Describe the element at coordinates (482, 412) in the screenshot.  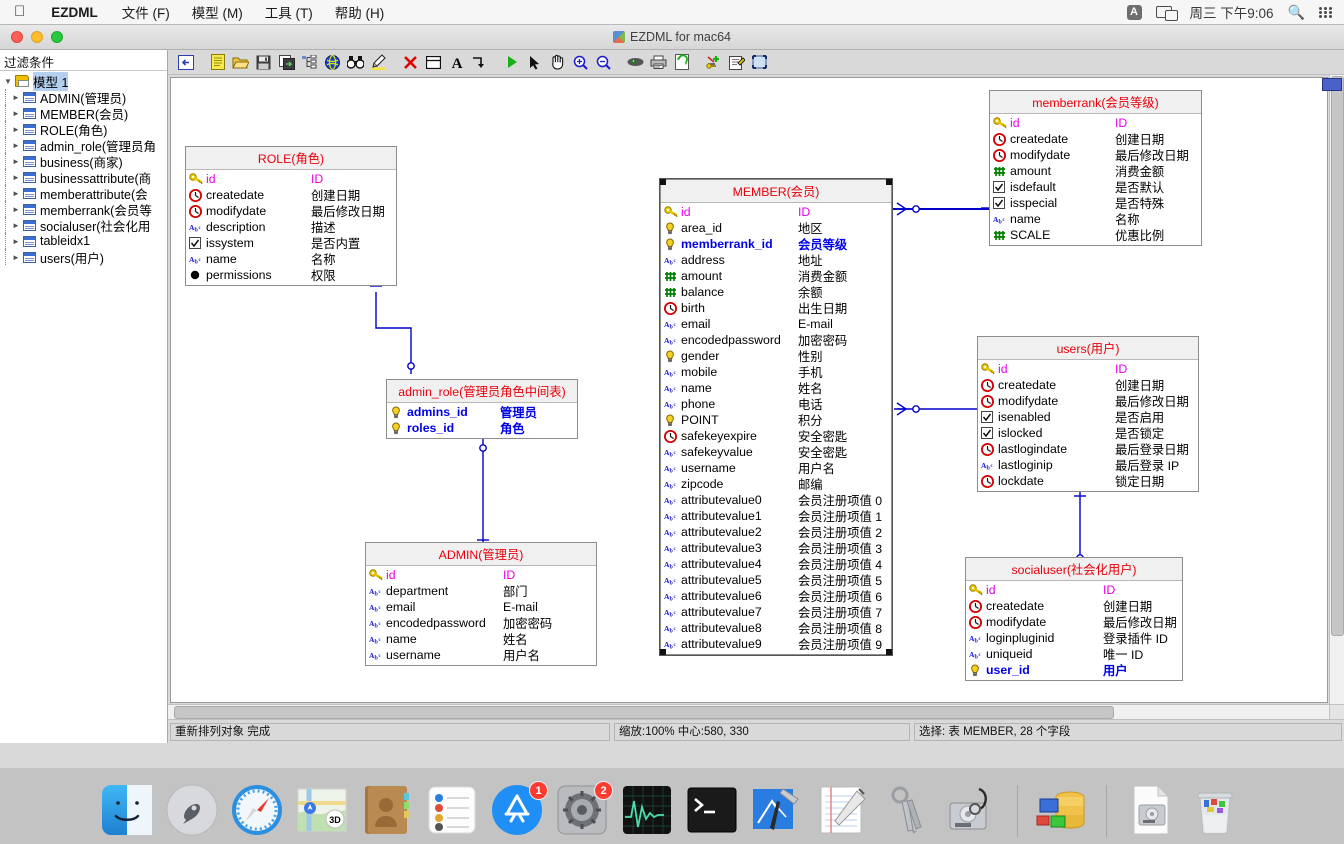
I see `er-field-row: admins_id 管理员` at that location.